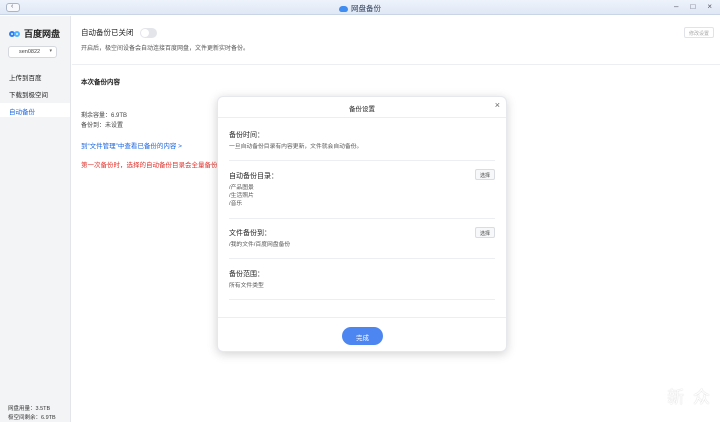 This screenshot has height=422, width=720. What do you see at coordinates (485, 174) in the screenshot?
I see `choose-dir-button: 选择` at bounding box center [485, 174].